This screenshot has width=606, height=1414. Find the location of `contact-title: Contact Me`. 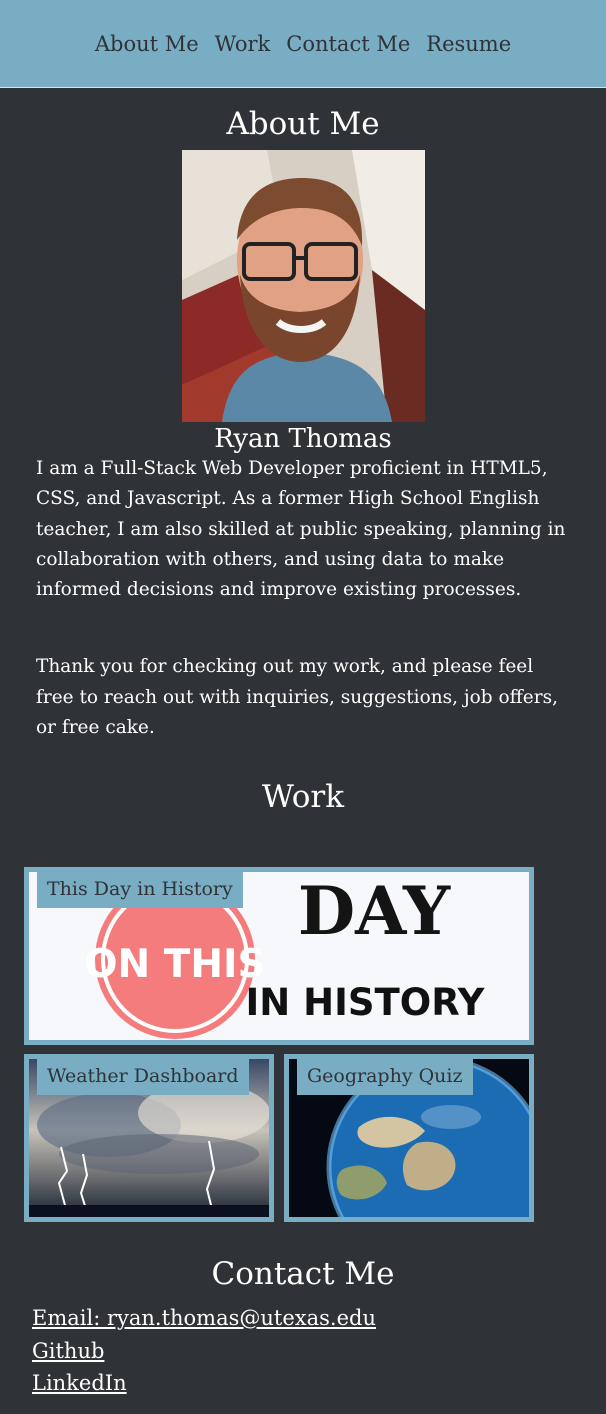

contact-title: Contact Me is located at coordinates (303, 1274).